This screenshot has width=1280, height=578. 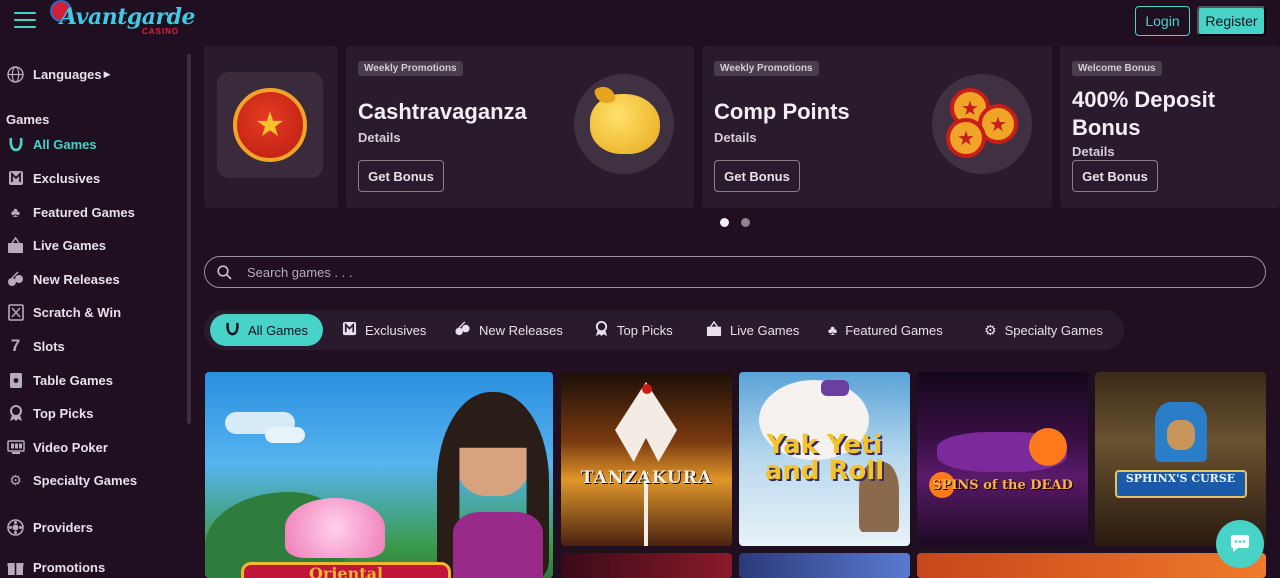 What do you see at coordinates (697, 272) in the screenshot?
I see `search-input` at bounding box center [697, 272].